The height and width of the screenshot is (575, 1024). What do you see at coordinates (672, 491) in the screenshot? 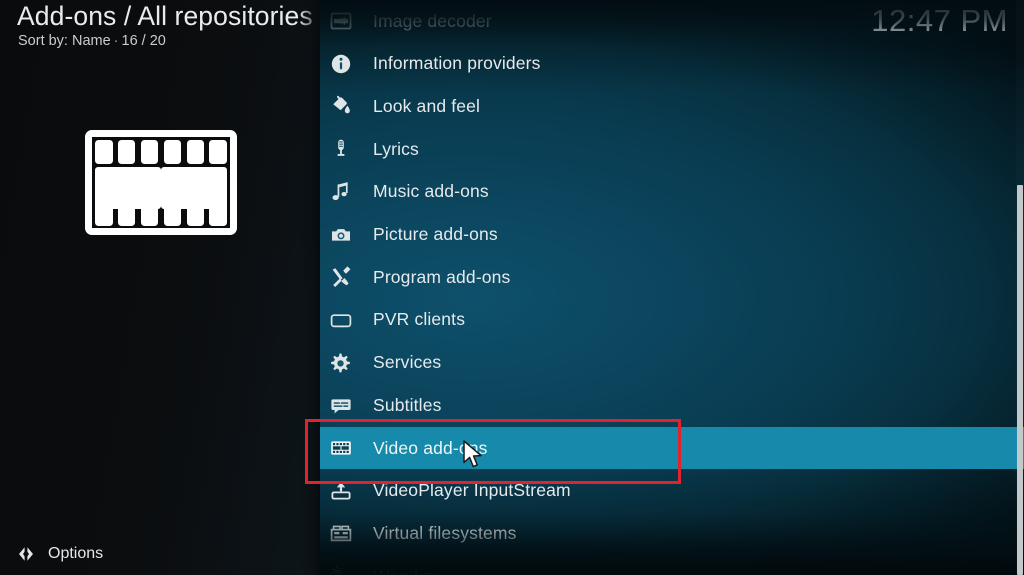
I see `list-item: VideoPlayer InputStream` at bounding box center [672, 491].